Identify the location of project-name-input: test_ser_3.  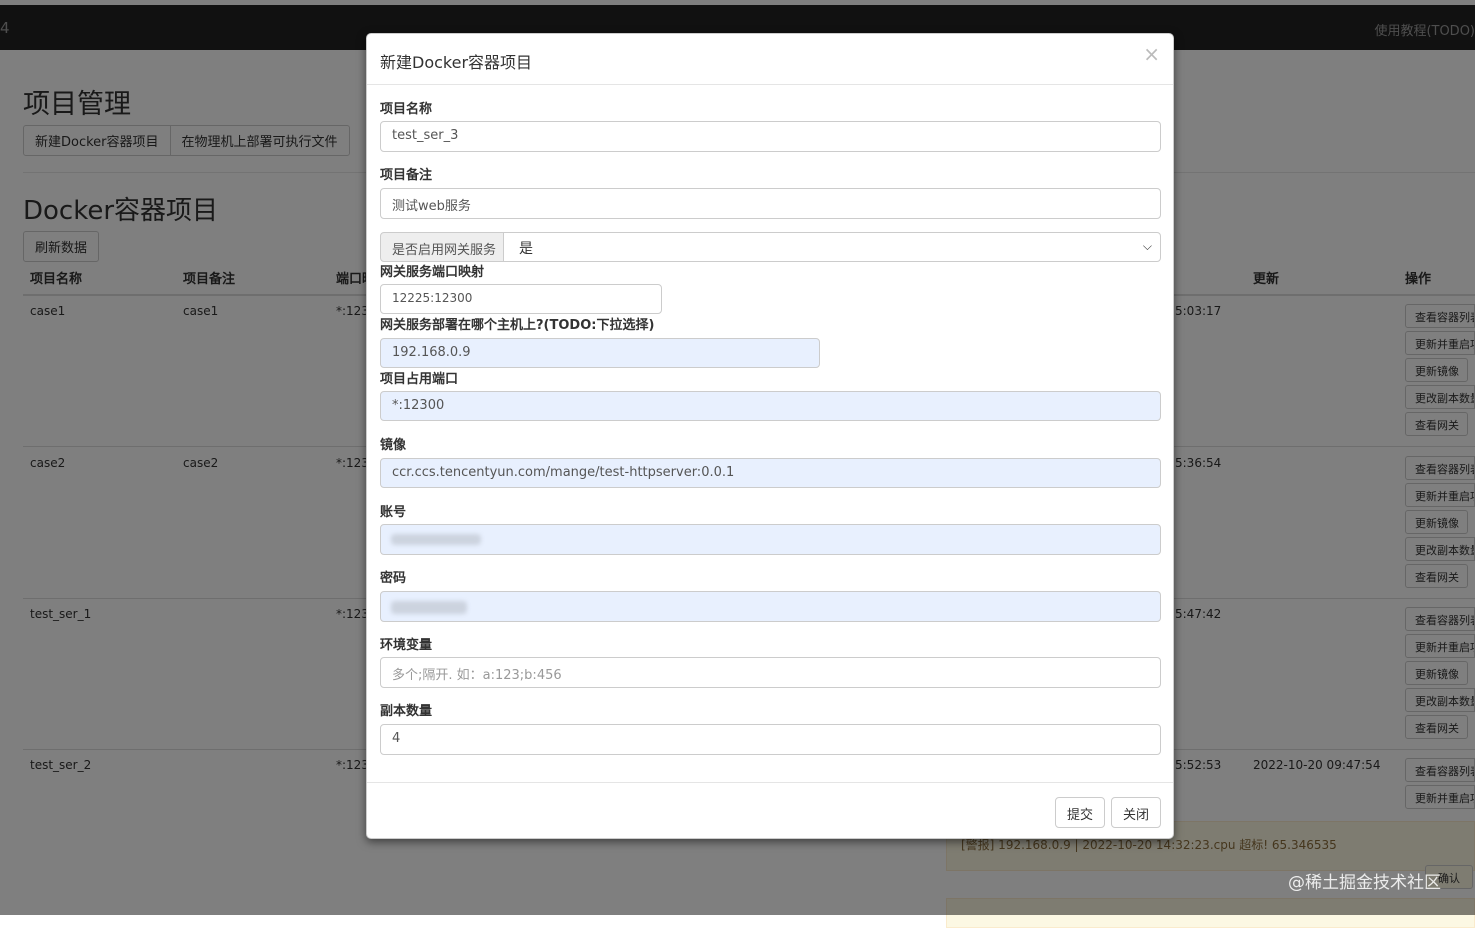
(770, 136).